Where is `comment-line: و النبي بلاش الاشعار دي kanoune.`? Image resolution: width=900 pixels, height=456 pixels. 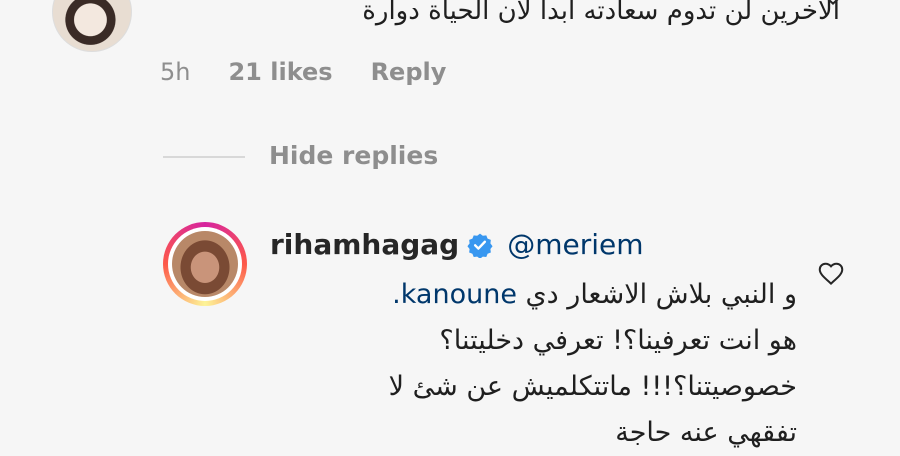 comment-line: و النبي بلاش الاشعار دي kanoune. is located at coordinates (529, 295).